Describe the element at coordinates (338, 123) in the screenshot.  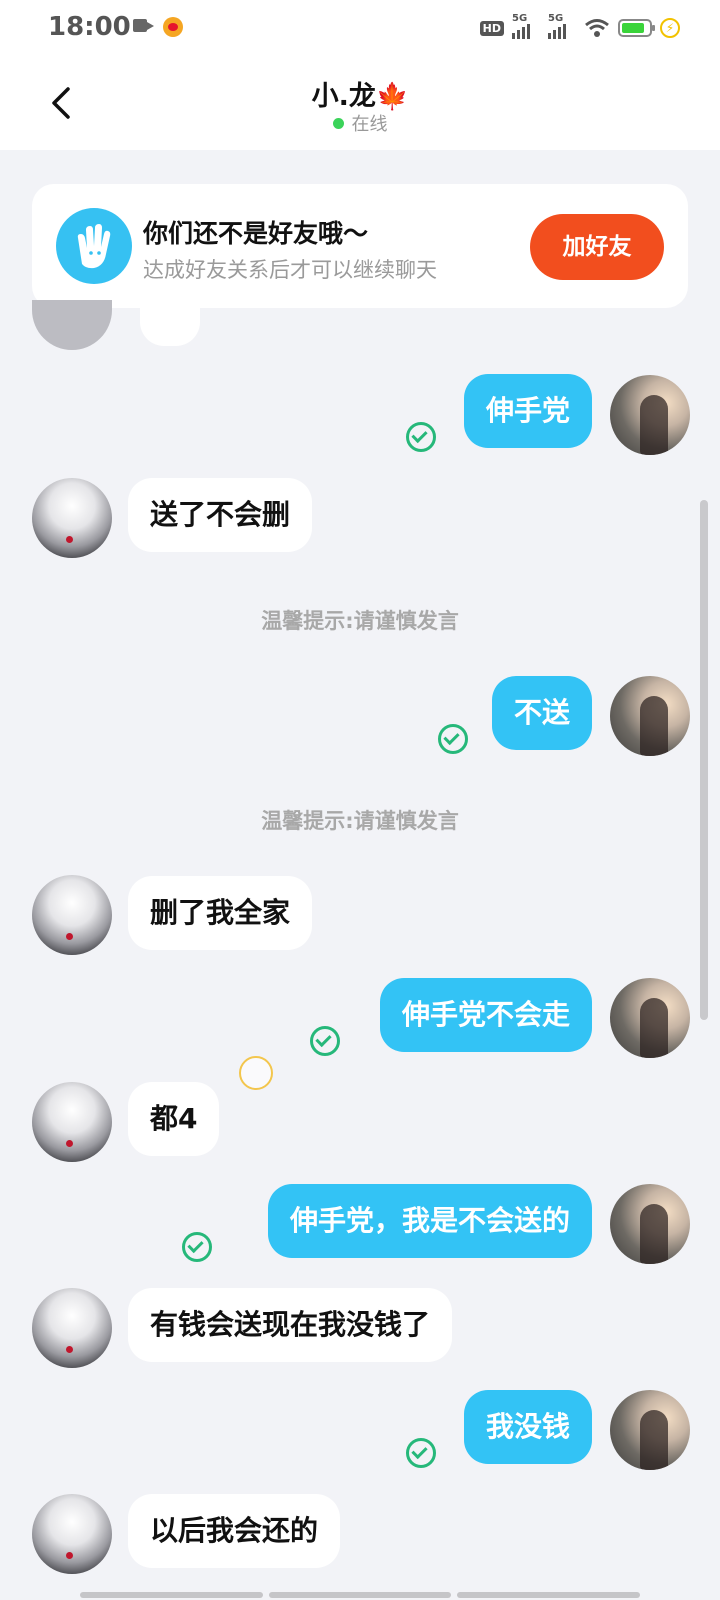
I see `online-dot-icon` at that location.